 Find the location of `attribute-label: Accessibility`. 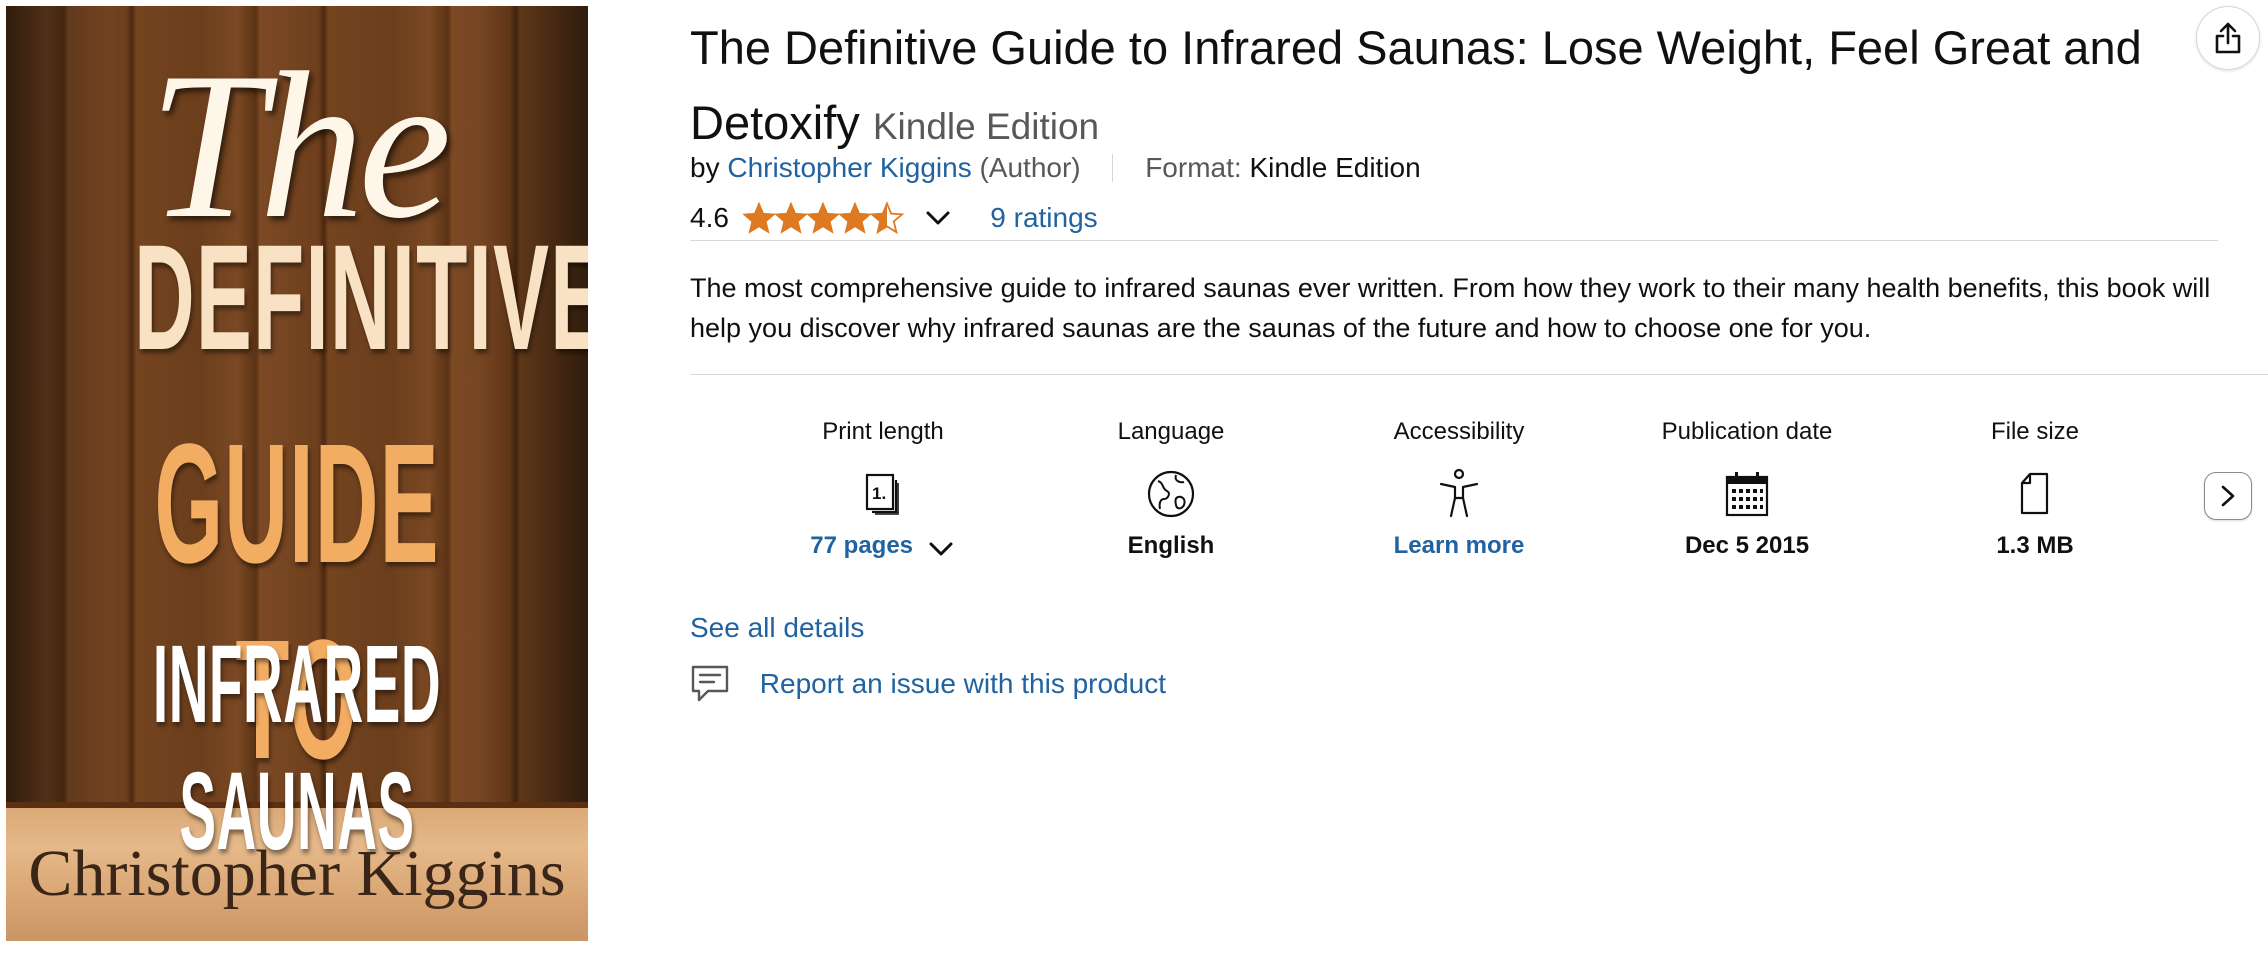

attribute-label: Accessibility is located at coordinates (1459, 431).